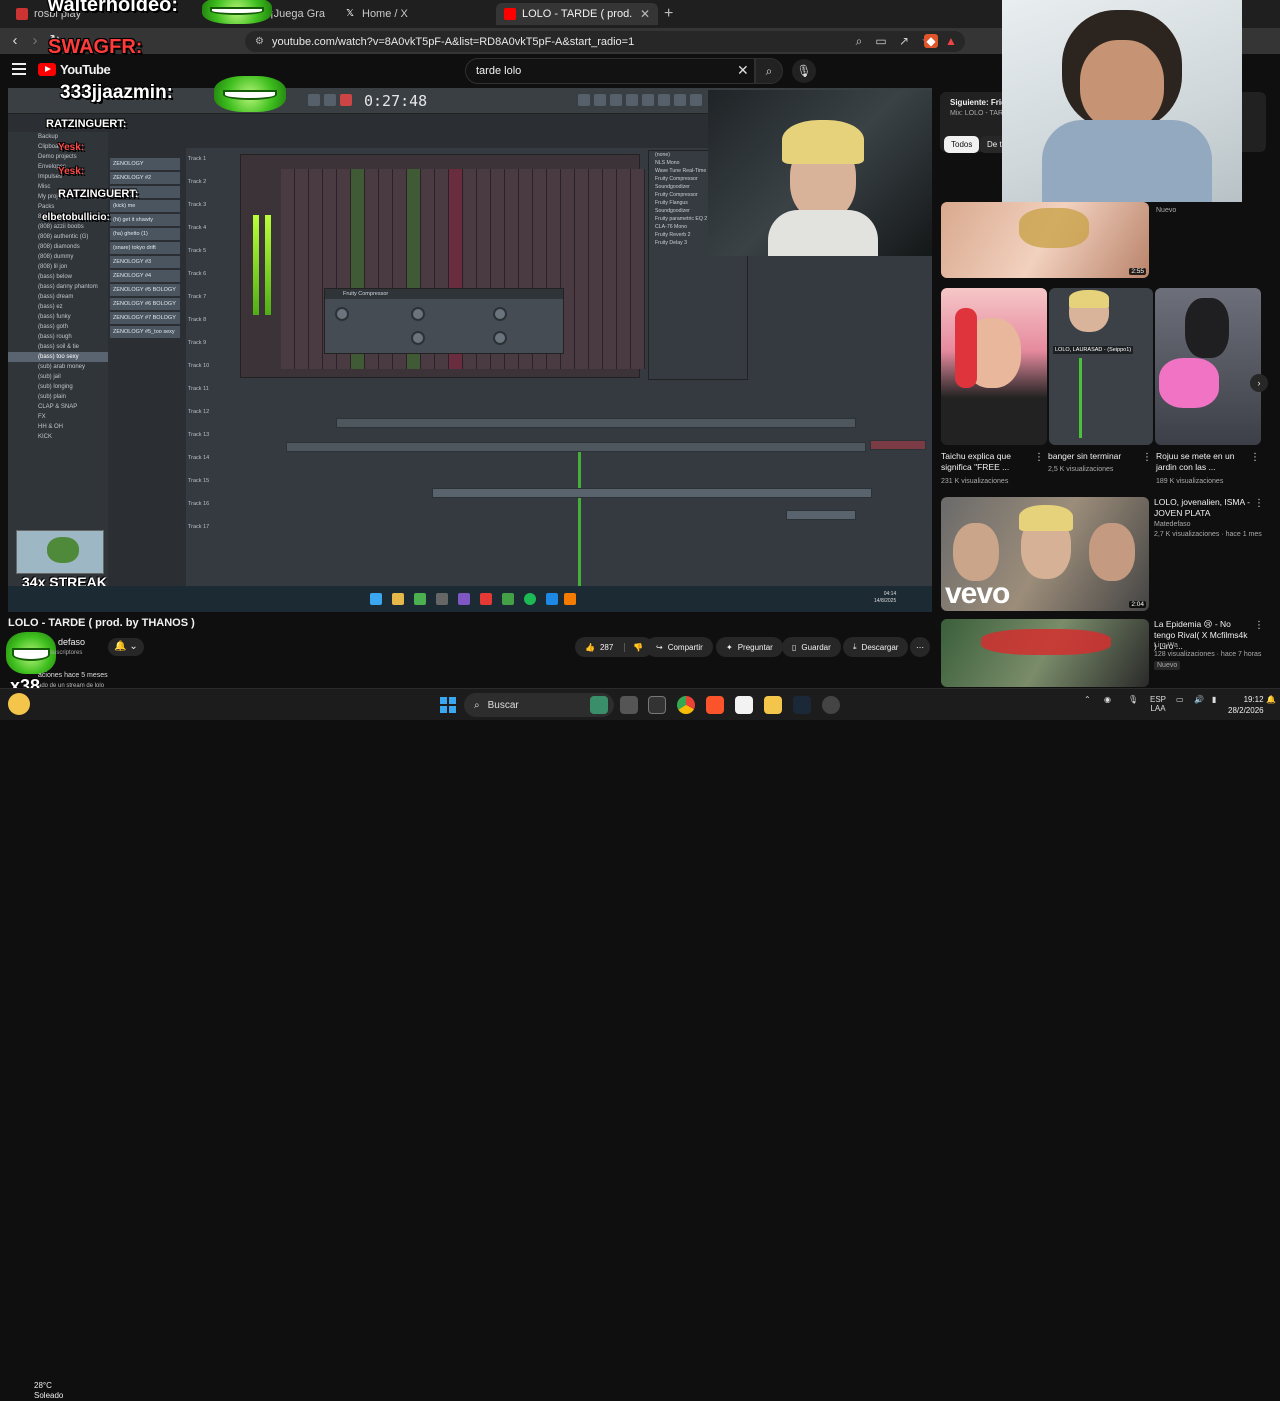 This screenshot has width=1280, height=1401. I want to click on cast-icon: ▭, so click(881, 41).